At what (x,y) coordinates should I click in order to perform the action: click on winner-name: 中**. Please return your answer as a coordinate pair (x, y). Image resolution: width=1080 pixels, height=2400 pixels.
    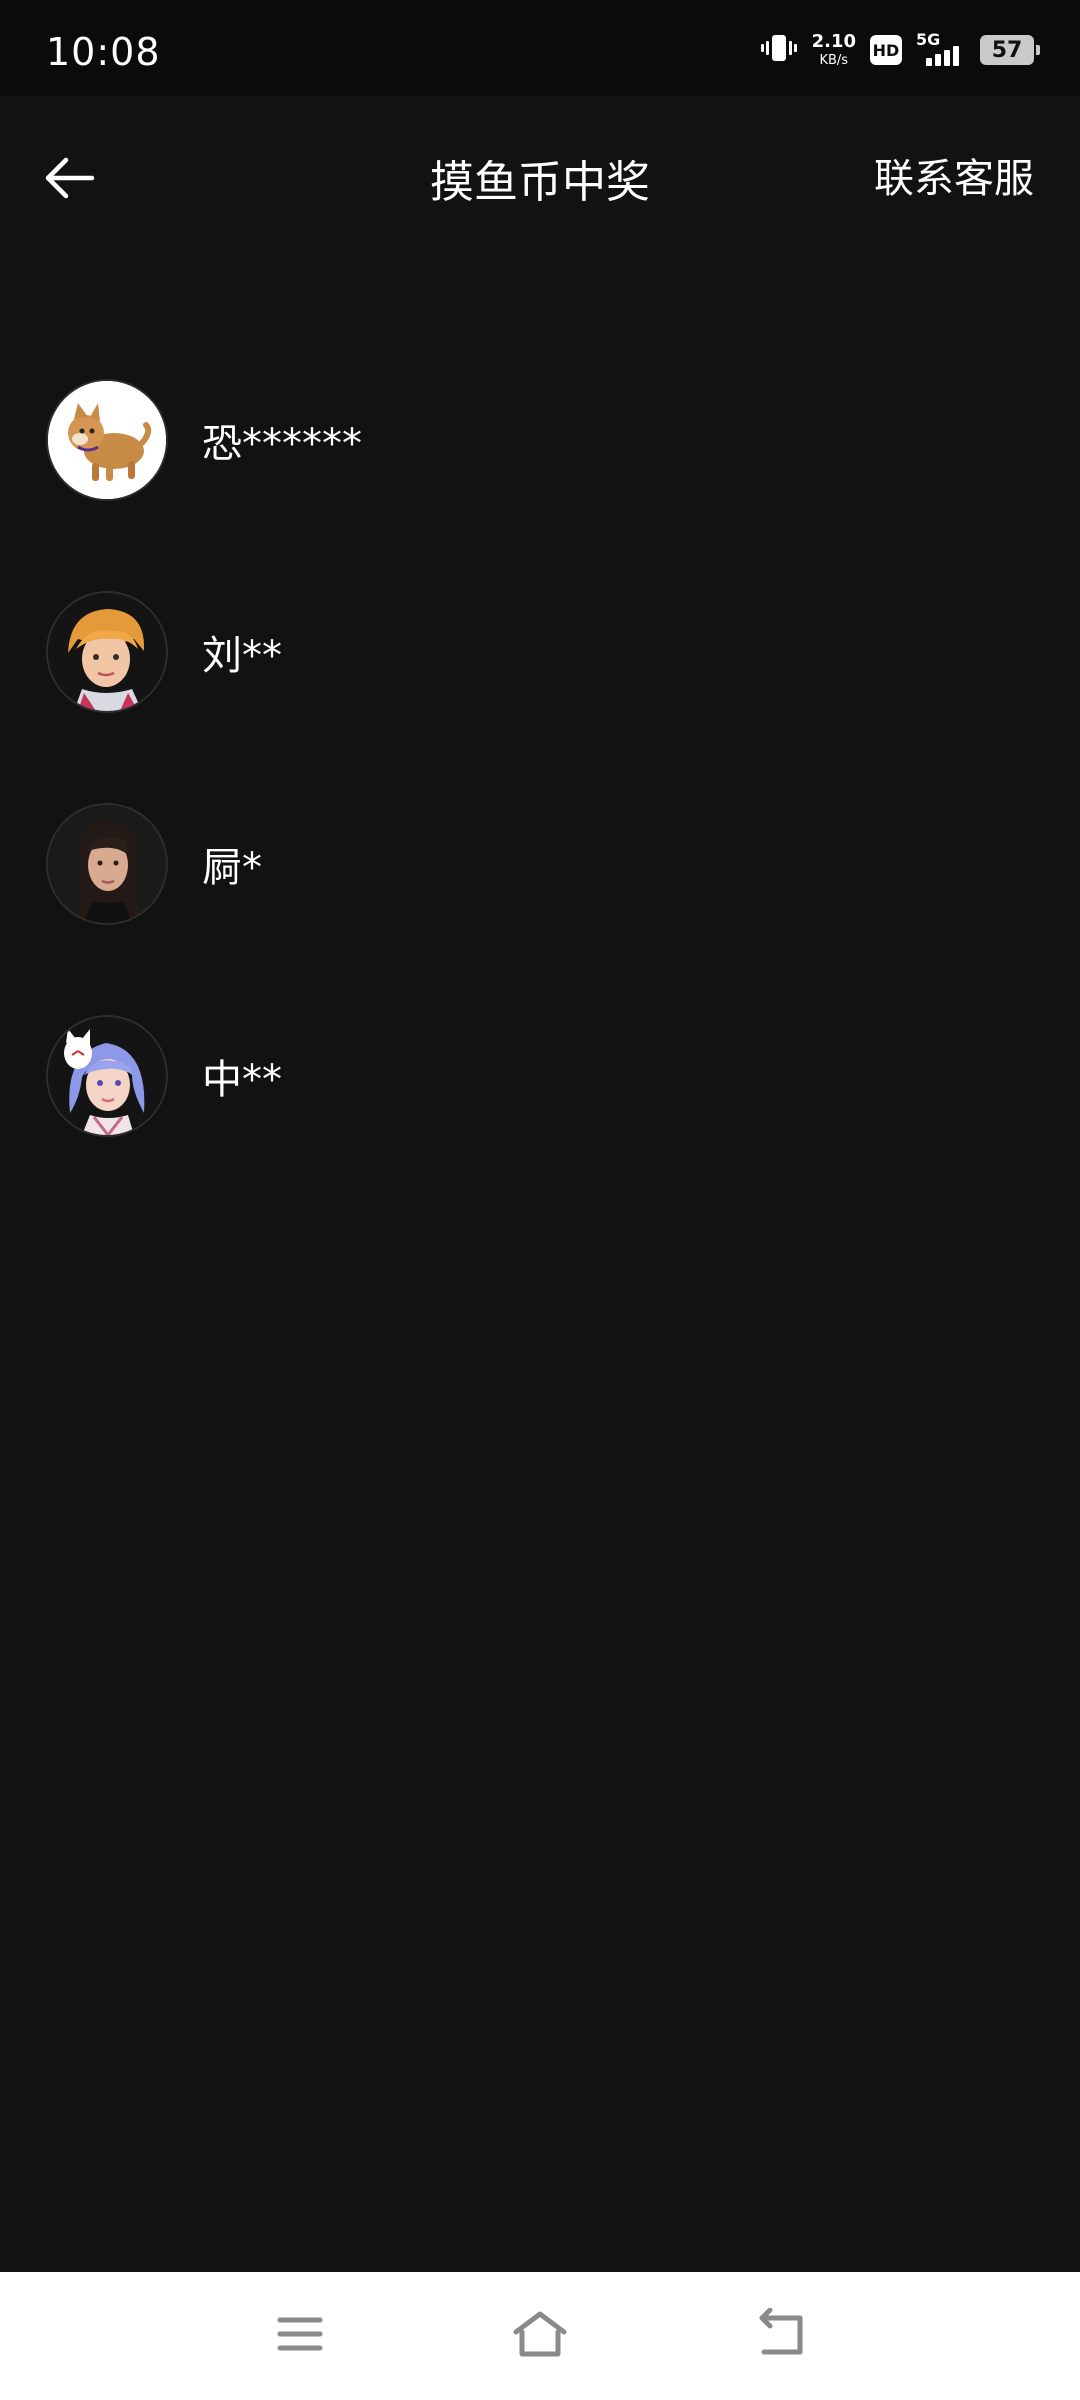
    Looking at the image, I should click on (242, 1080).